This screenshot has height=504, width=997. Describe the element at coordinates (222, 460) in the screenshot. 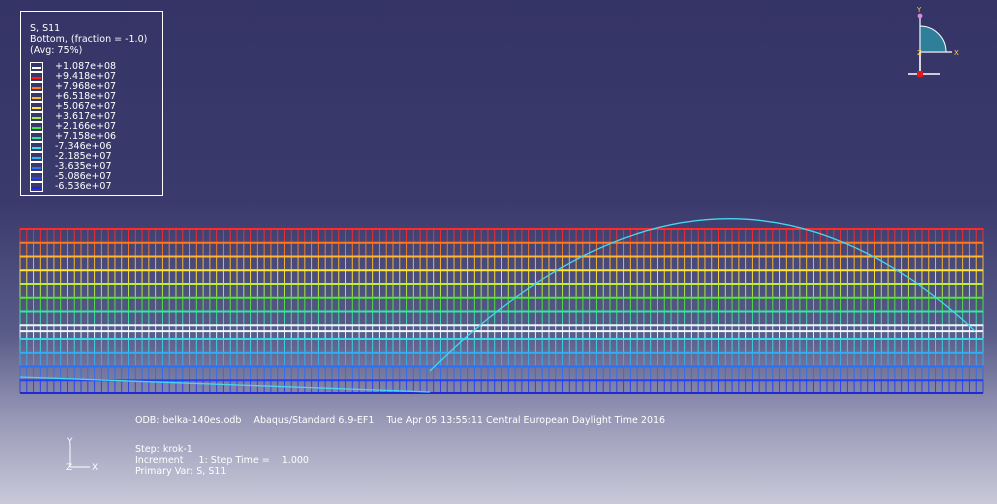

I see `increment-info-line: Increment 1: Step Time = 1.000` at that location.